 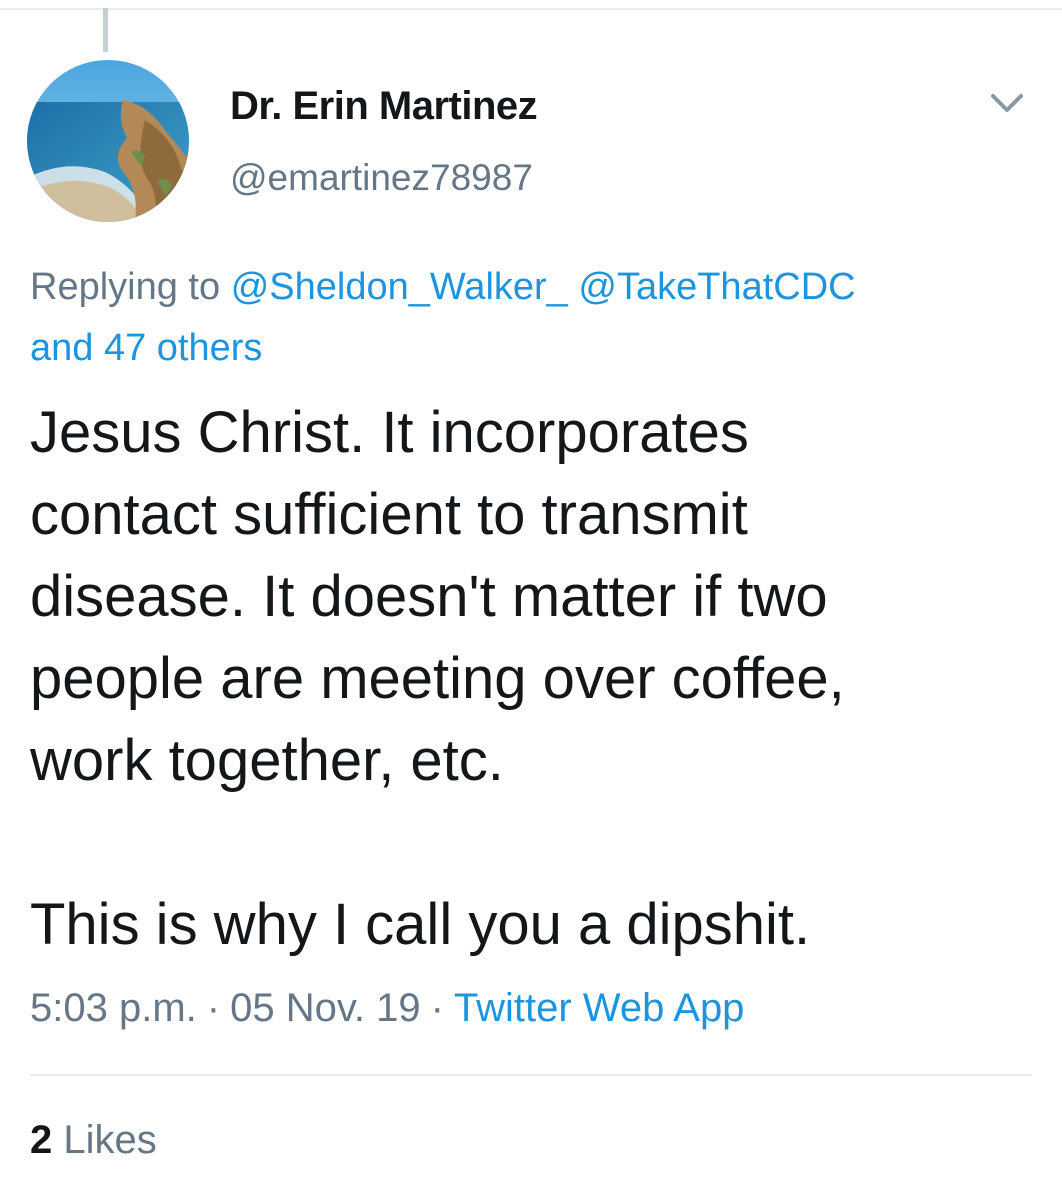 I want to click on more-options-button, so click(x=1007, y=104).